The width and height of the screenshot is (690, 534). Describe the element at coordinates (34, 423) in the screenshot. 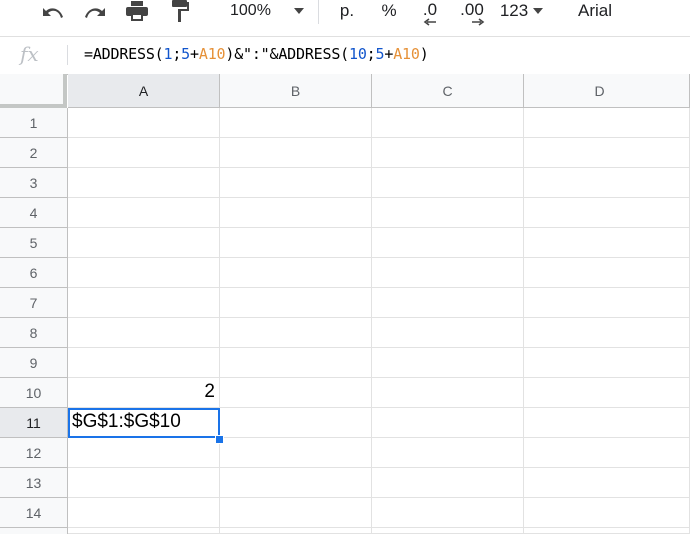

I see `row-header-11: 11` at that location.